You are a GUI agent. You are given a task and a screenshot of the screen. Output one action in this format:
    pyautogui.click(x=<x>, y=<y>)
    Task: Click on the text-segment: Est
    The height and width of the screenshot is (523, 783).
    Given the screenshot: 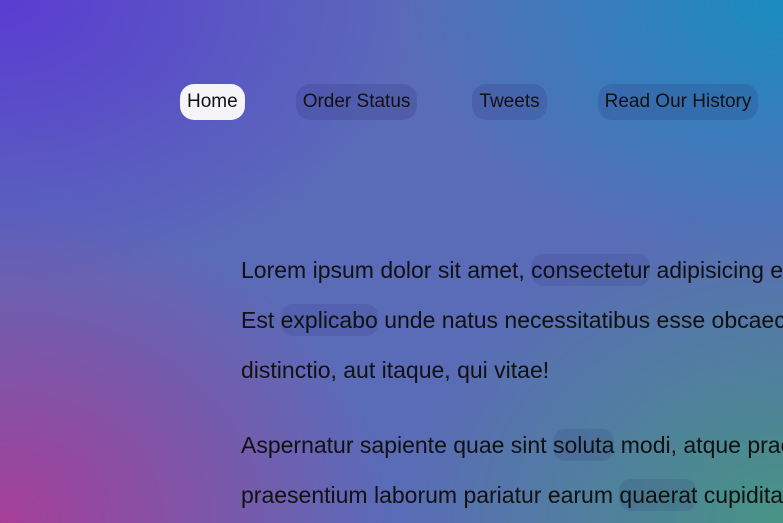 What is the action you would take?
    pyautogui.click(x=261, y=320)
    